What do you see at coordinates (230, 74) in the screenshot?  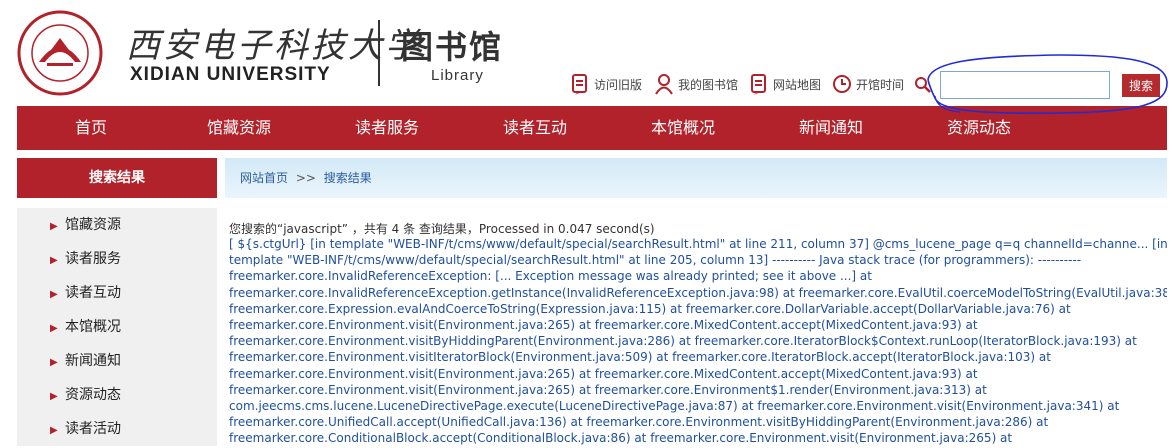 I see `university-name-en: XIDIAN UNIVERSITY` at bounding box center [230, 74].